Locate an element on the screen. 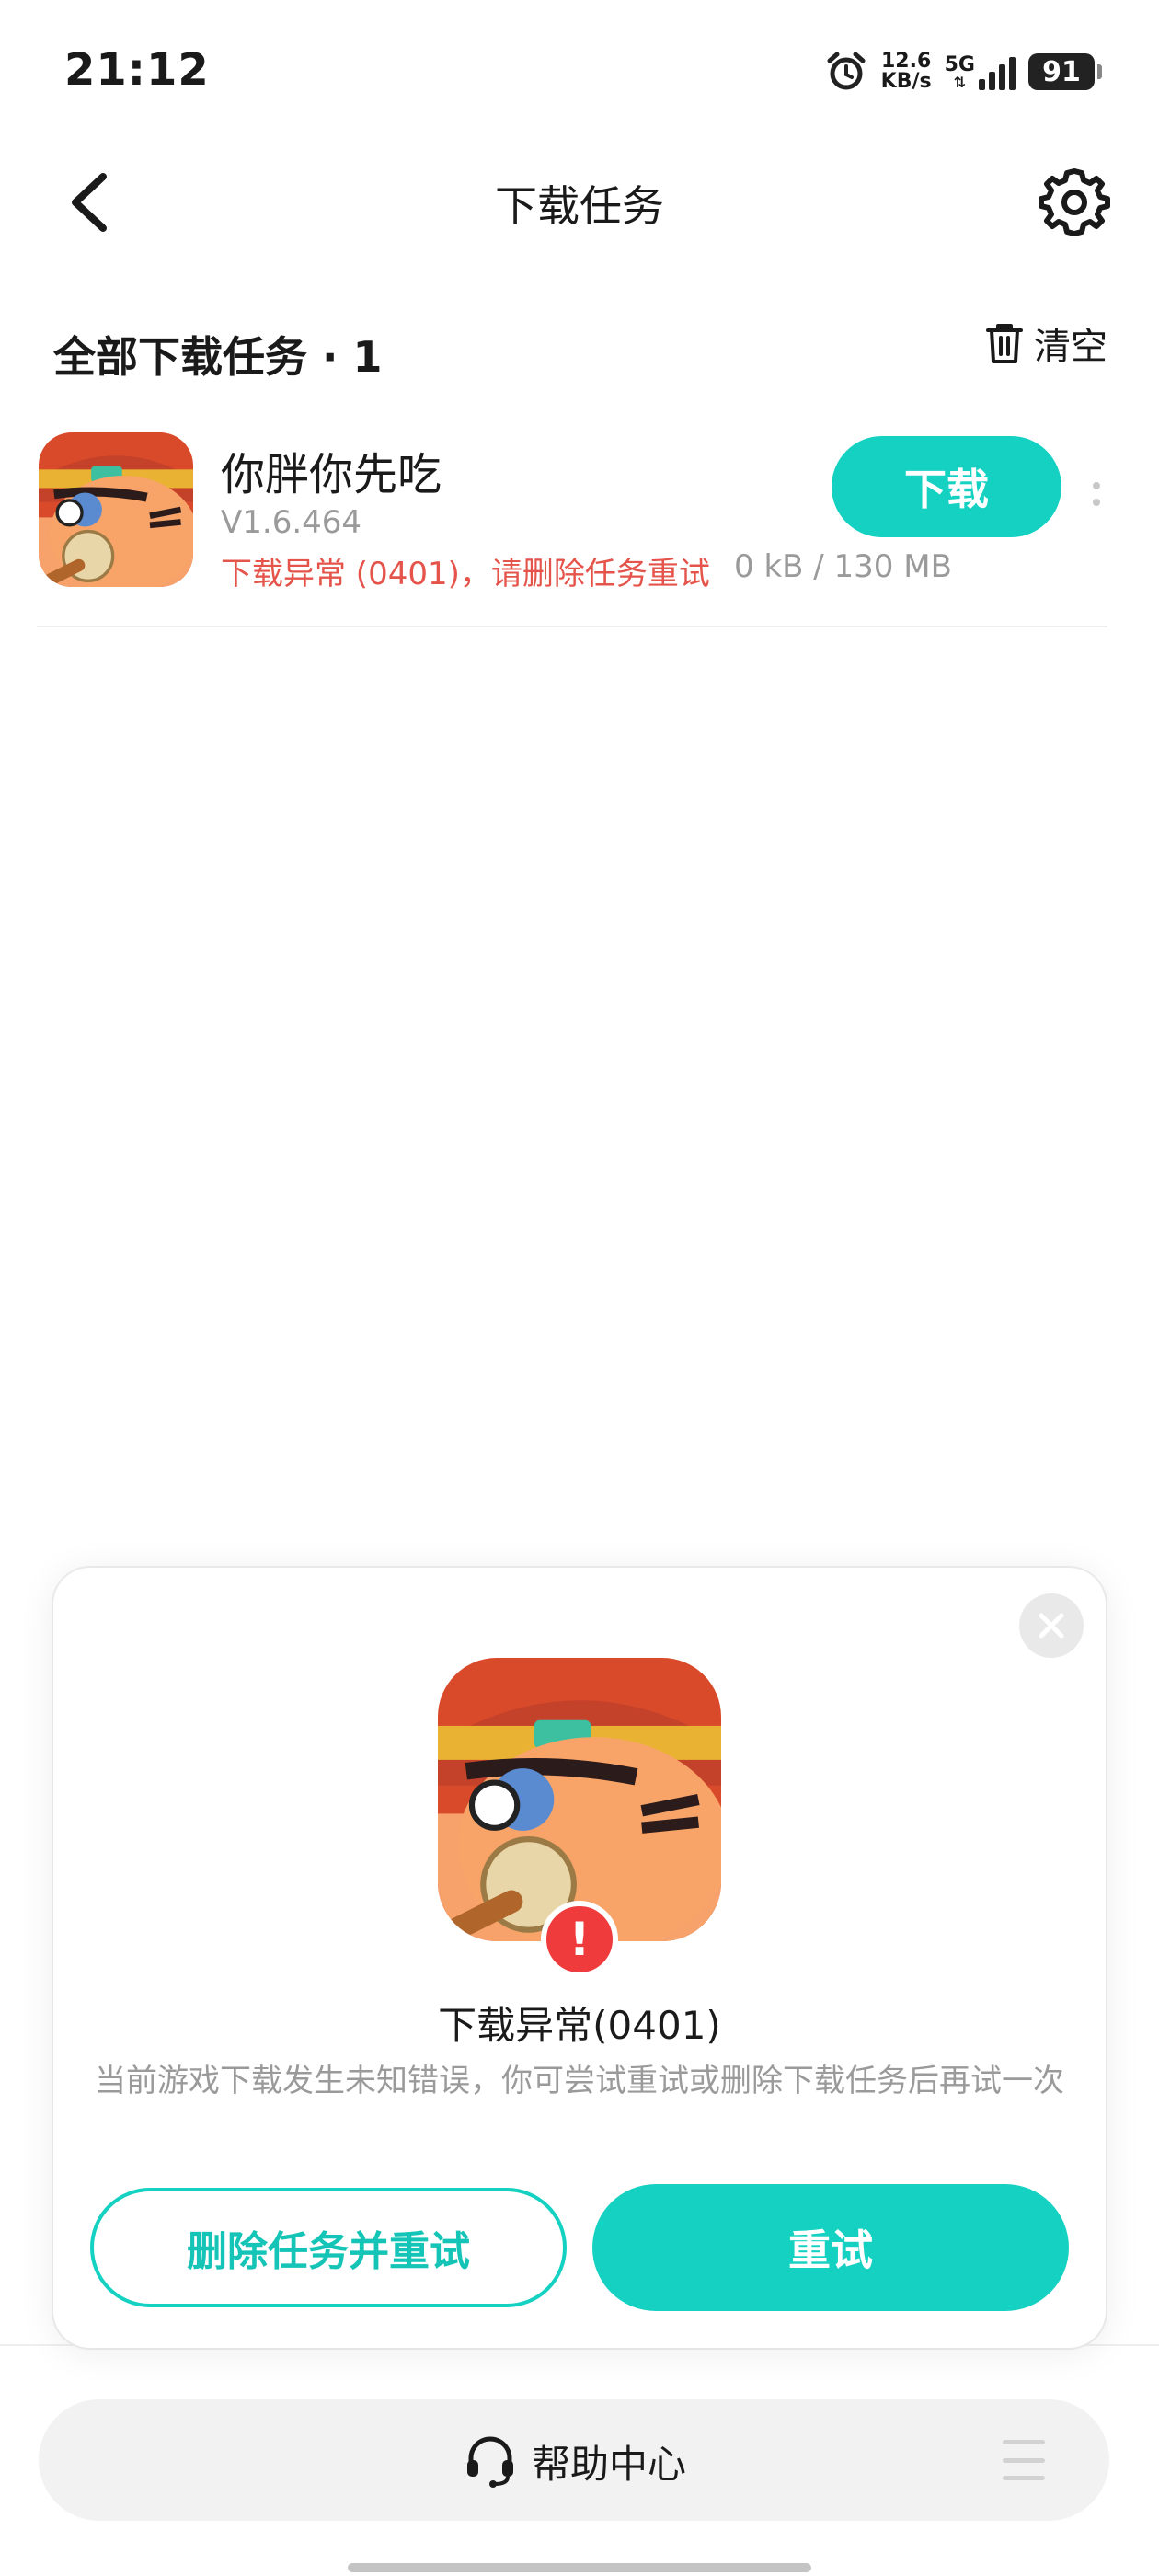 This screenshot has width=1159, height=2576. settings-button is located at coordinates (1074, 202).